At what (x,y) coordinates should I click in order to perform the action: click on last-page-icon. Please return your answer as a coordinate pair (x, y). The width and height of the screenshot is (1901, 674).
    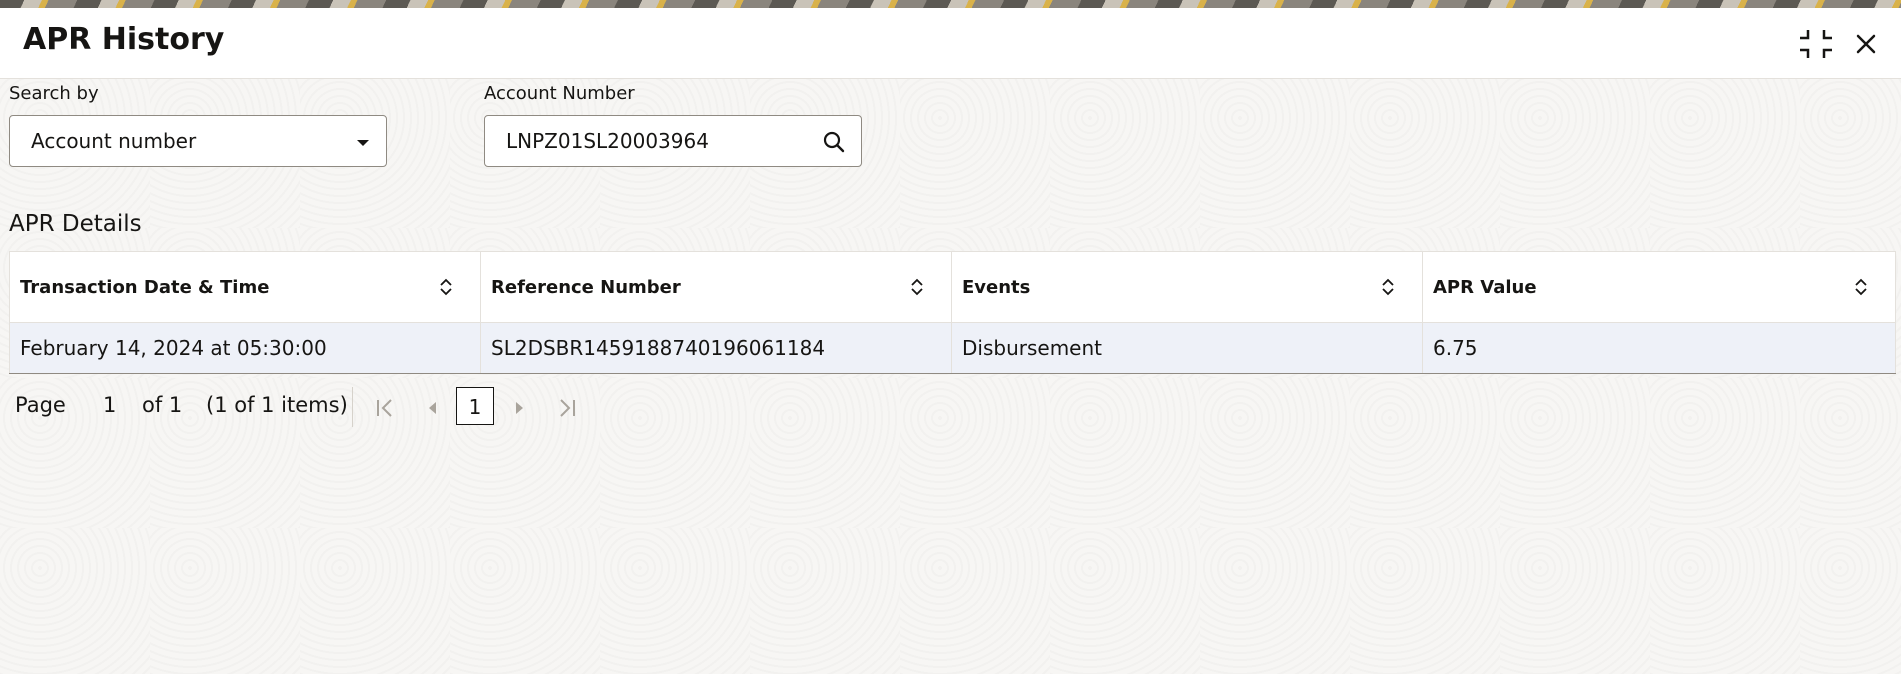
    Looking at the image, I should click on (567, 408).